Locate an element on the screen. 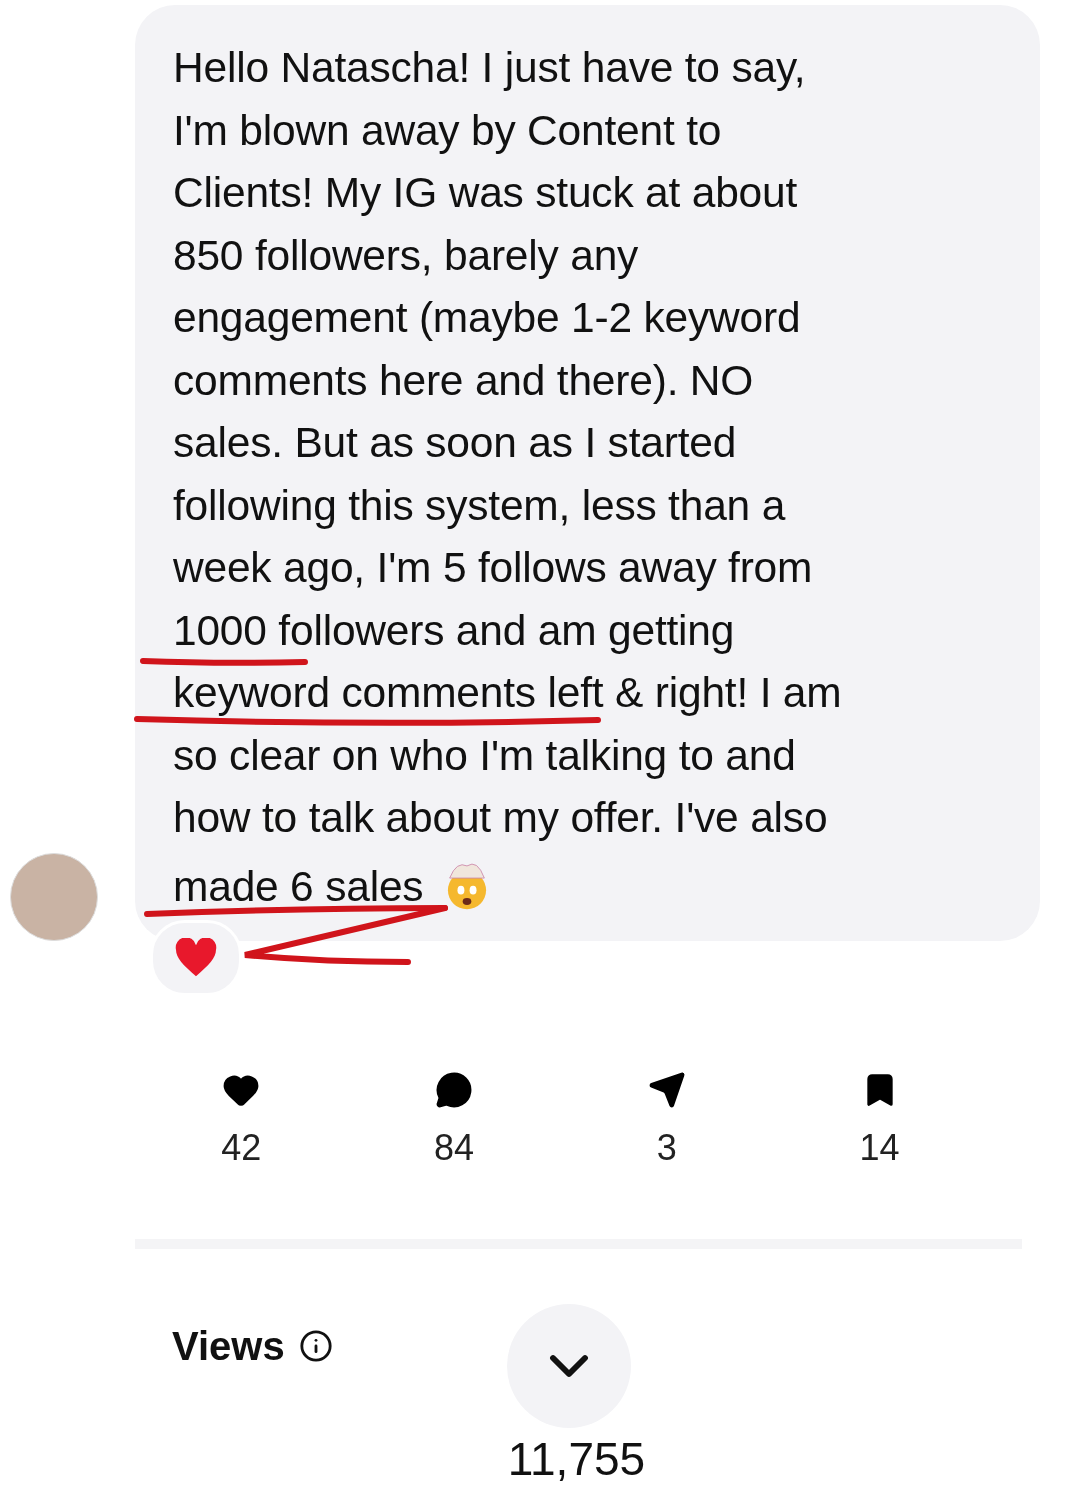 This screenshot has width=1081, height=1500. message-line: 850 followers, barely any is located at coordinates (406, 255).